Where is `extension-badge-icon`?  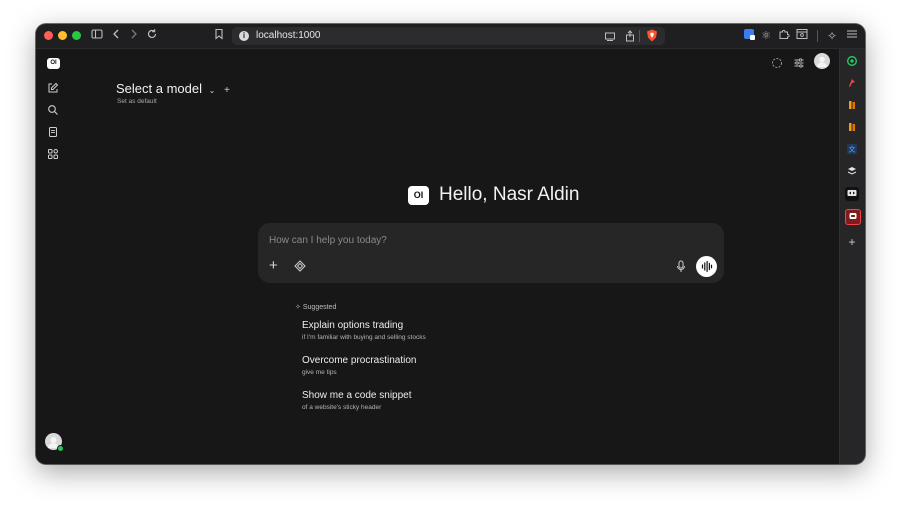 extension-badge-icon is located at coordinates (749, 36).